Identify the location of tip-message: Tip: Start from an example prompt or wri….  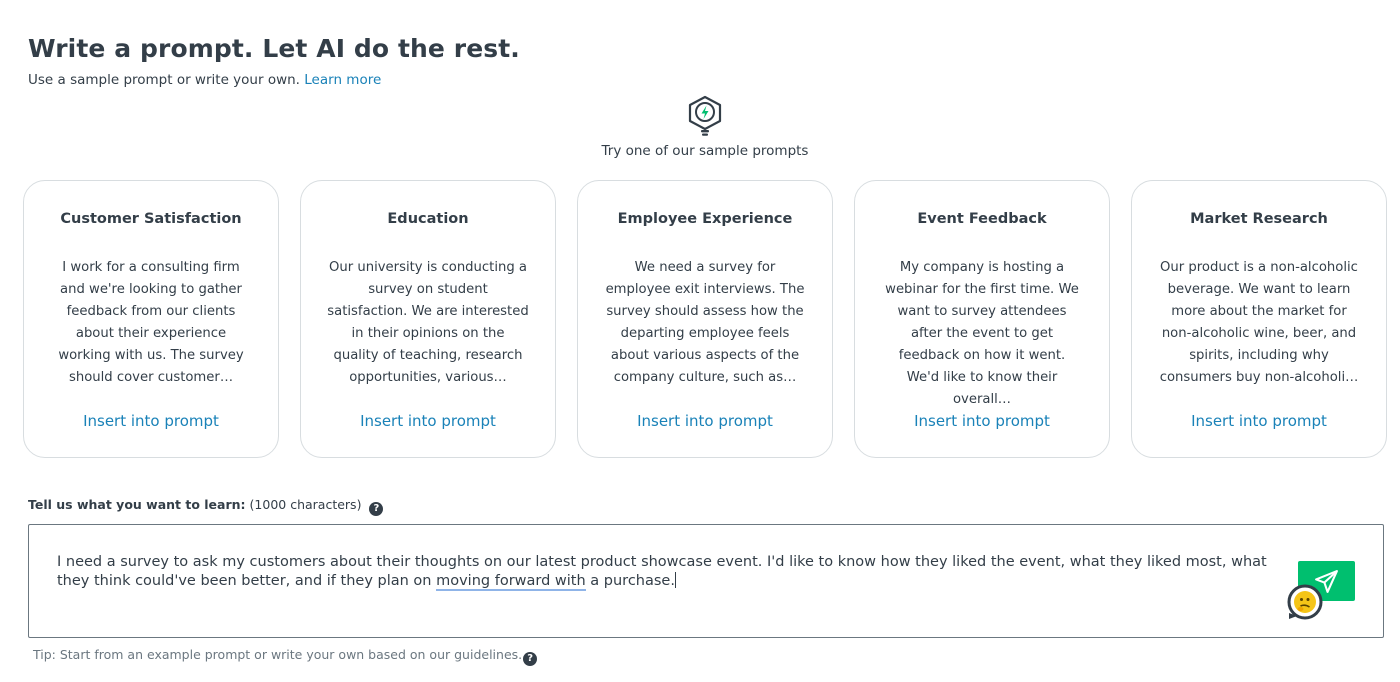
(278, 654).